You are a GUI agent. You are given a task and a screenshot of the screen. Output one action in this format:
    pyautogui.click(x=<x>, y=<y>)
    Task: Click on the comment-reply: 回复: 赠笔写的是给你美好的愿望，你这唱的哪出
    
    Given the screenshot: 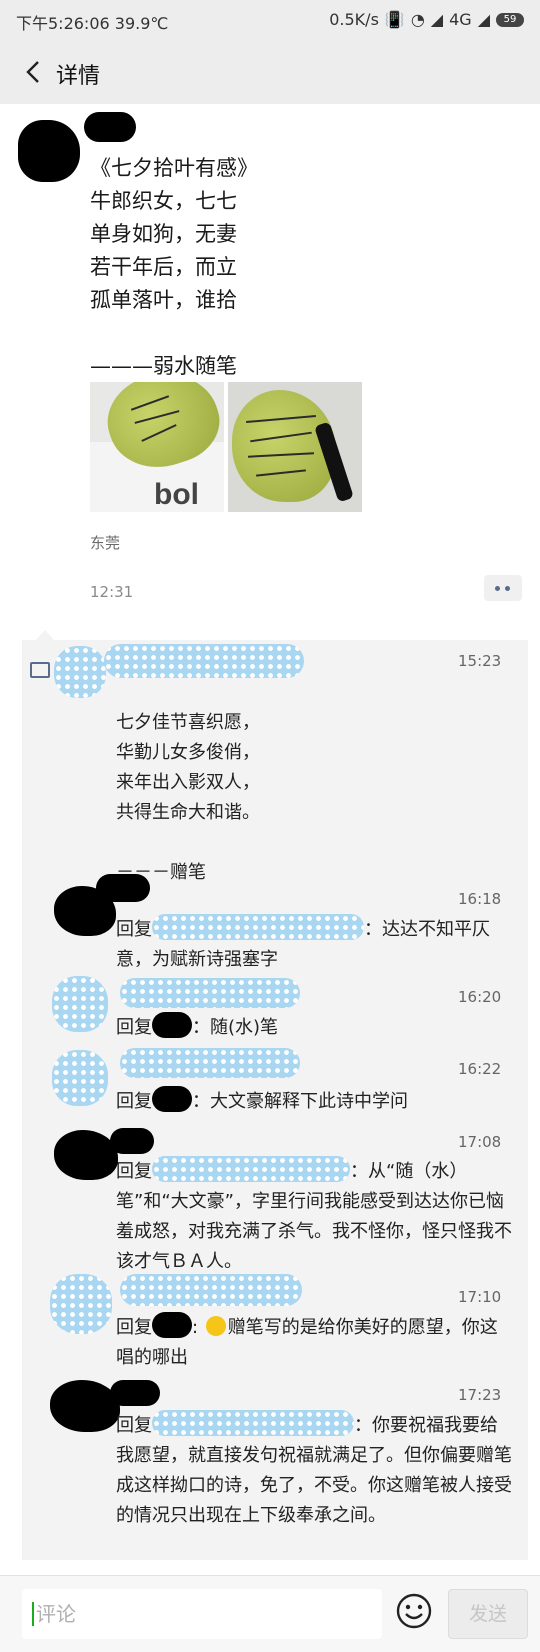 What is the action you would take?
    pyautogui.click(x=314, y=1342)
    